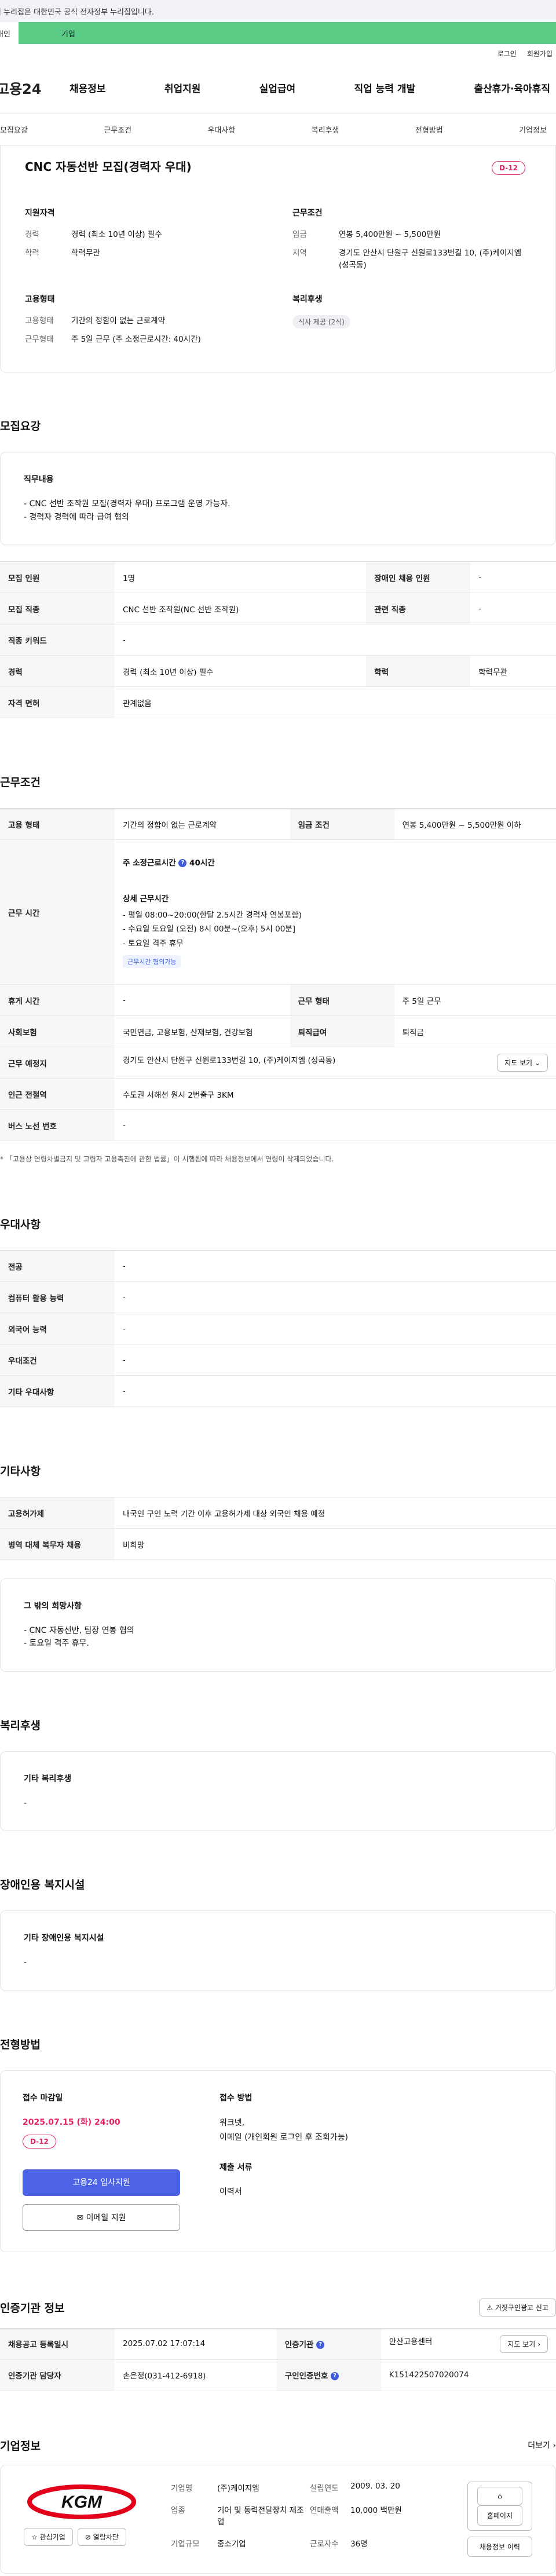  I want to click on table-header-cell: 버스 노선 번호, so click(58, 1125).